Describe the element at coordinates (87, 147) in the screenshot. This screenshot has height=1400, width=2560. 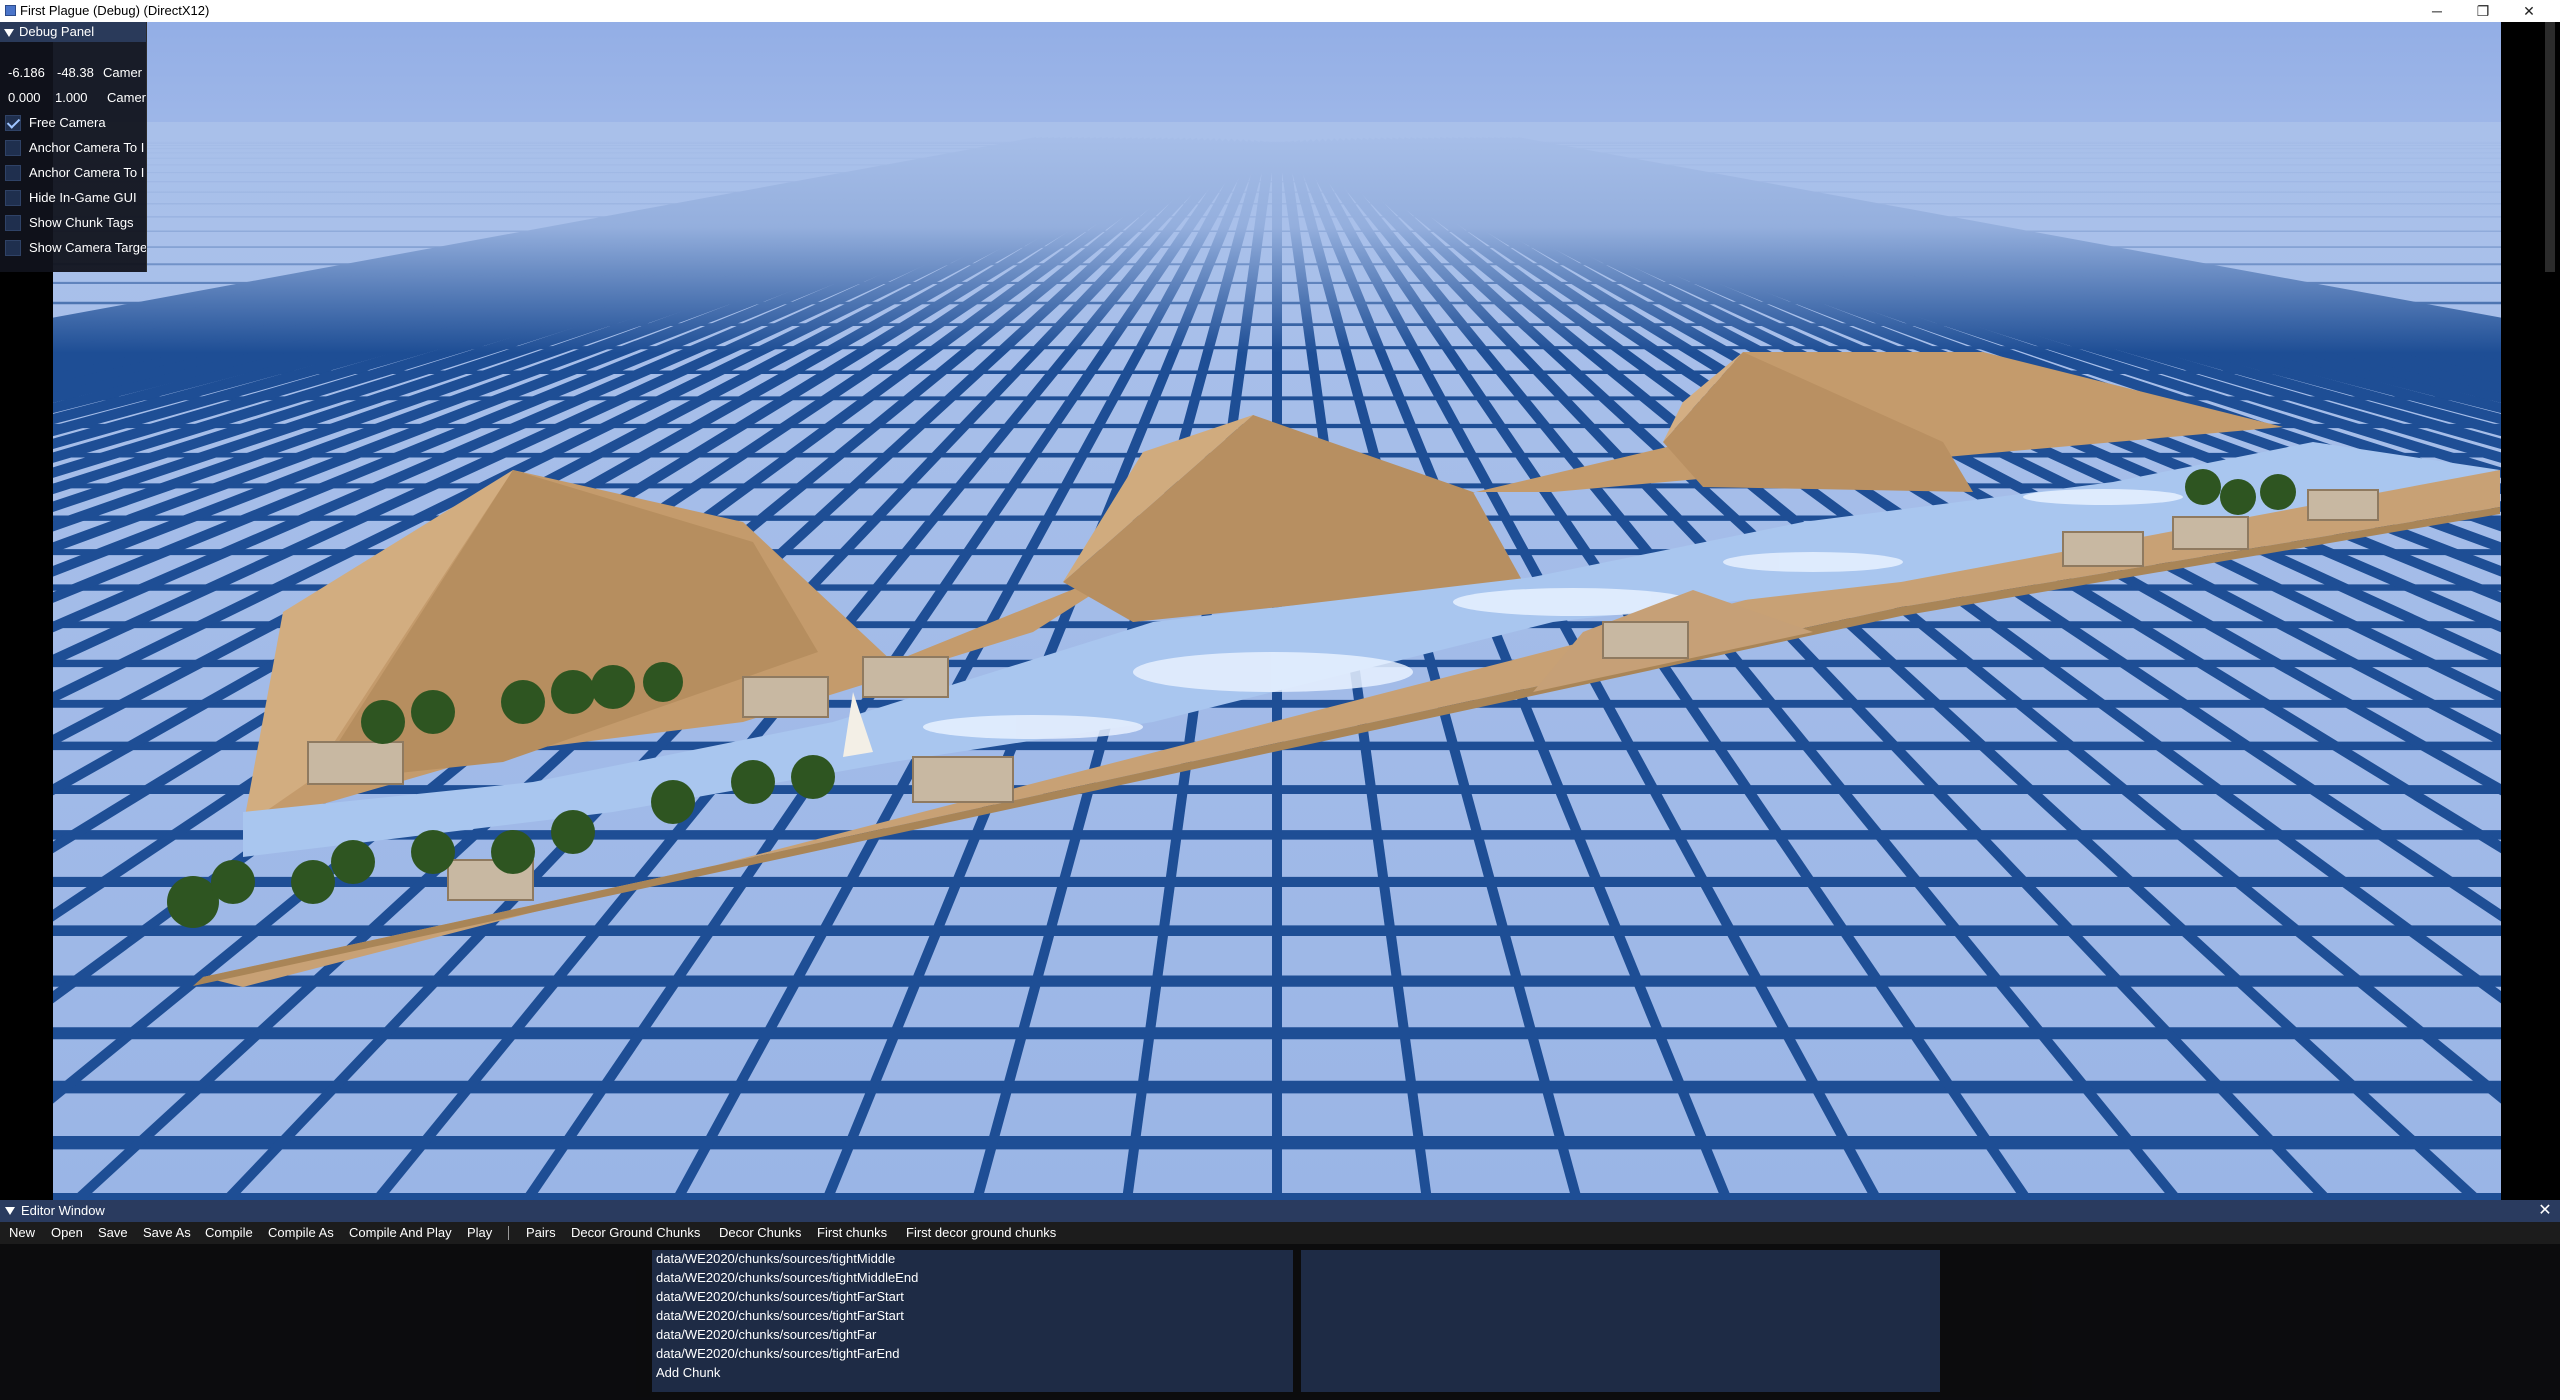
I see `anchor-camera-label-1: Anchor Camera To I` at that location.